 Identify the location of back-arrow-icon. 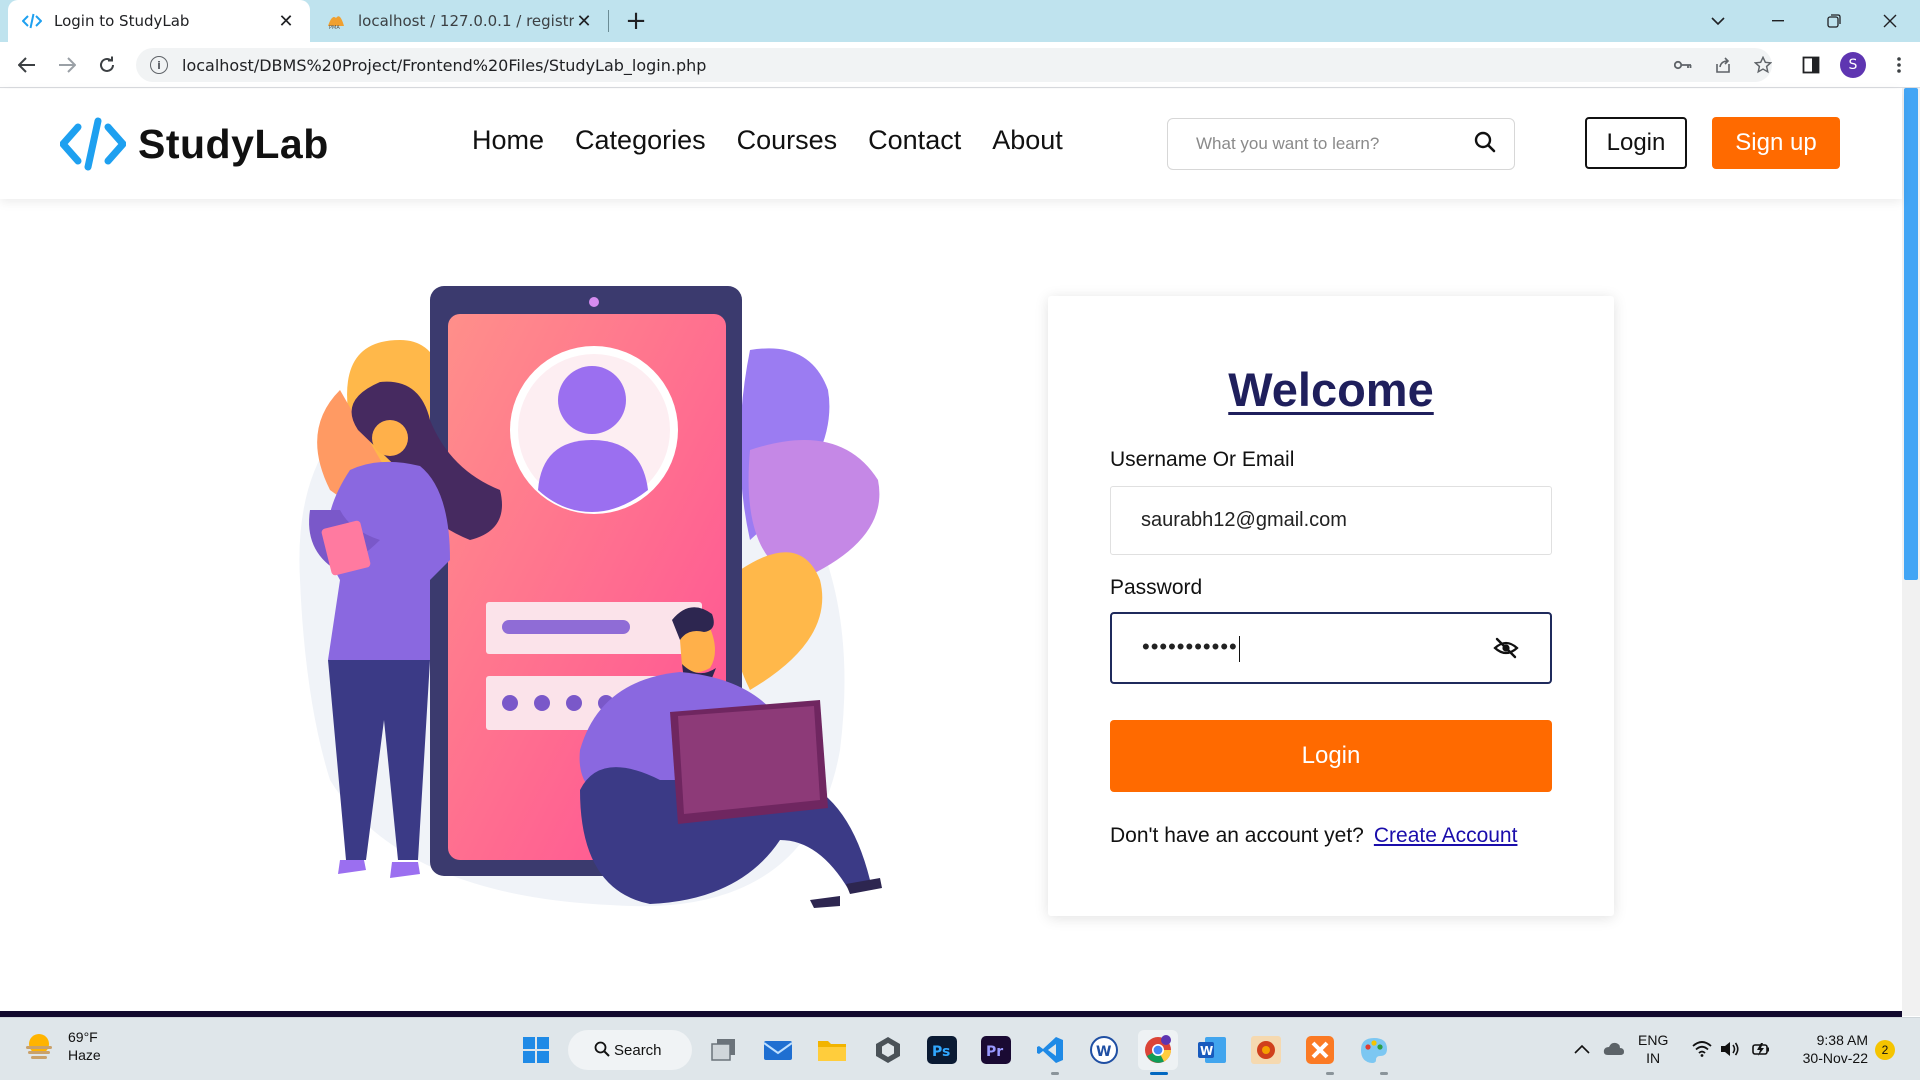
(27, 65).